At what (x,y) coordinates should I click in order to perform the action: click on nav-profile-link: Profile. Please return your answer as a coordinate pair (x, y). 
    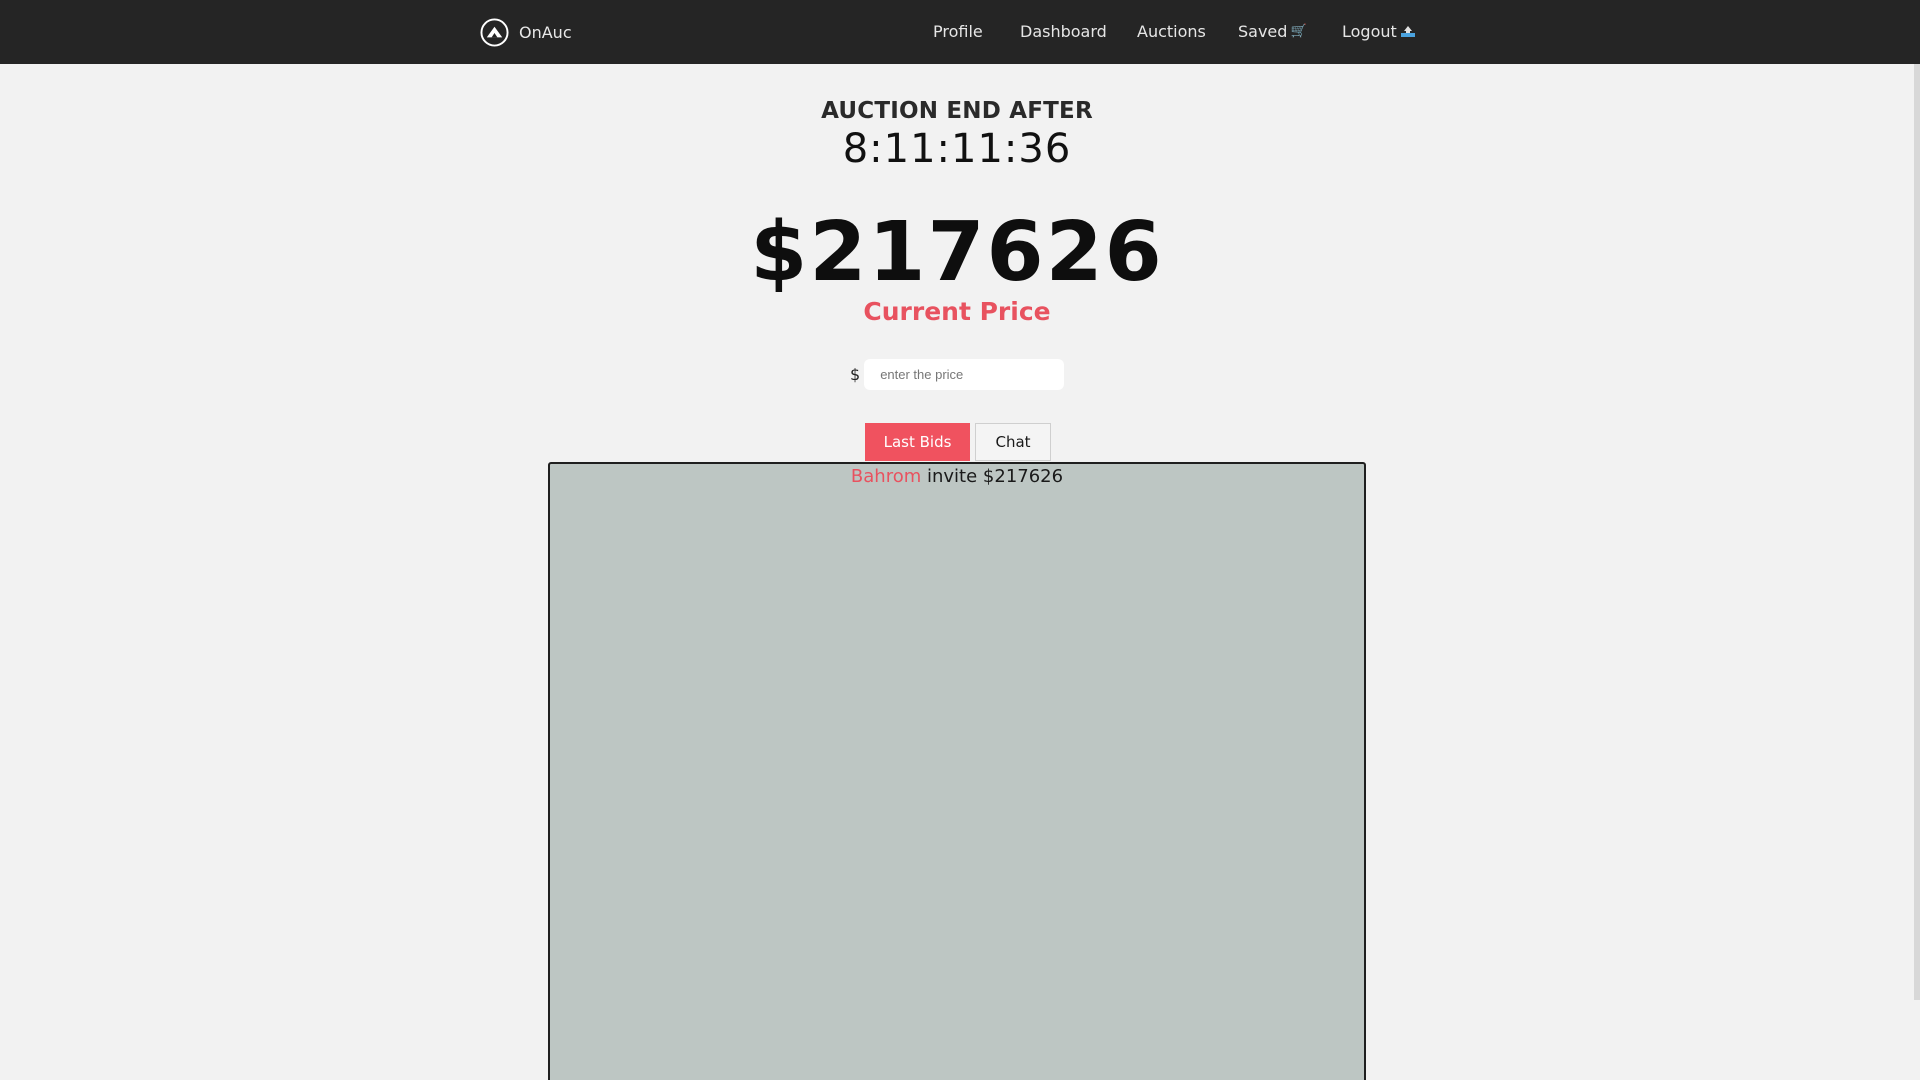
    Looking at the image, I should click on (958, 32).